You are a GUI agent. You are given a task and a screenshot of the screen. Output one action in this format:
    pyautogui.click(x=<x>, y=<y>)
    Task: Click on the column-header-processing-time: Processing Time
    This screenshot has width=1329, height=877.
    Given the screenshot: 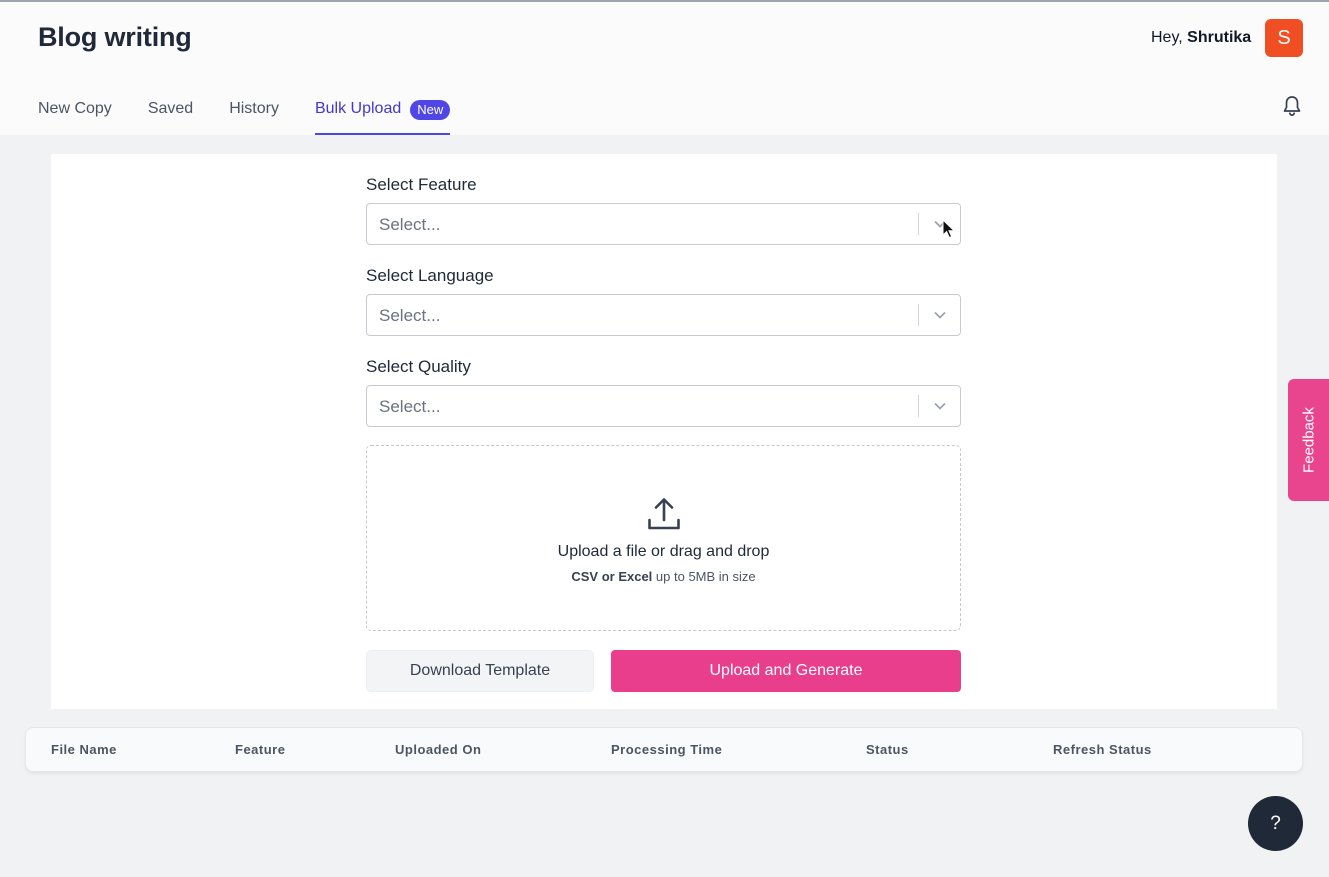 What is the action you would take?
    pyautogui.click(x=666, y=749)
    